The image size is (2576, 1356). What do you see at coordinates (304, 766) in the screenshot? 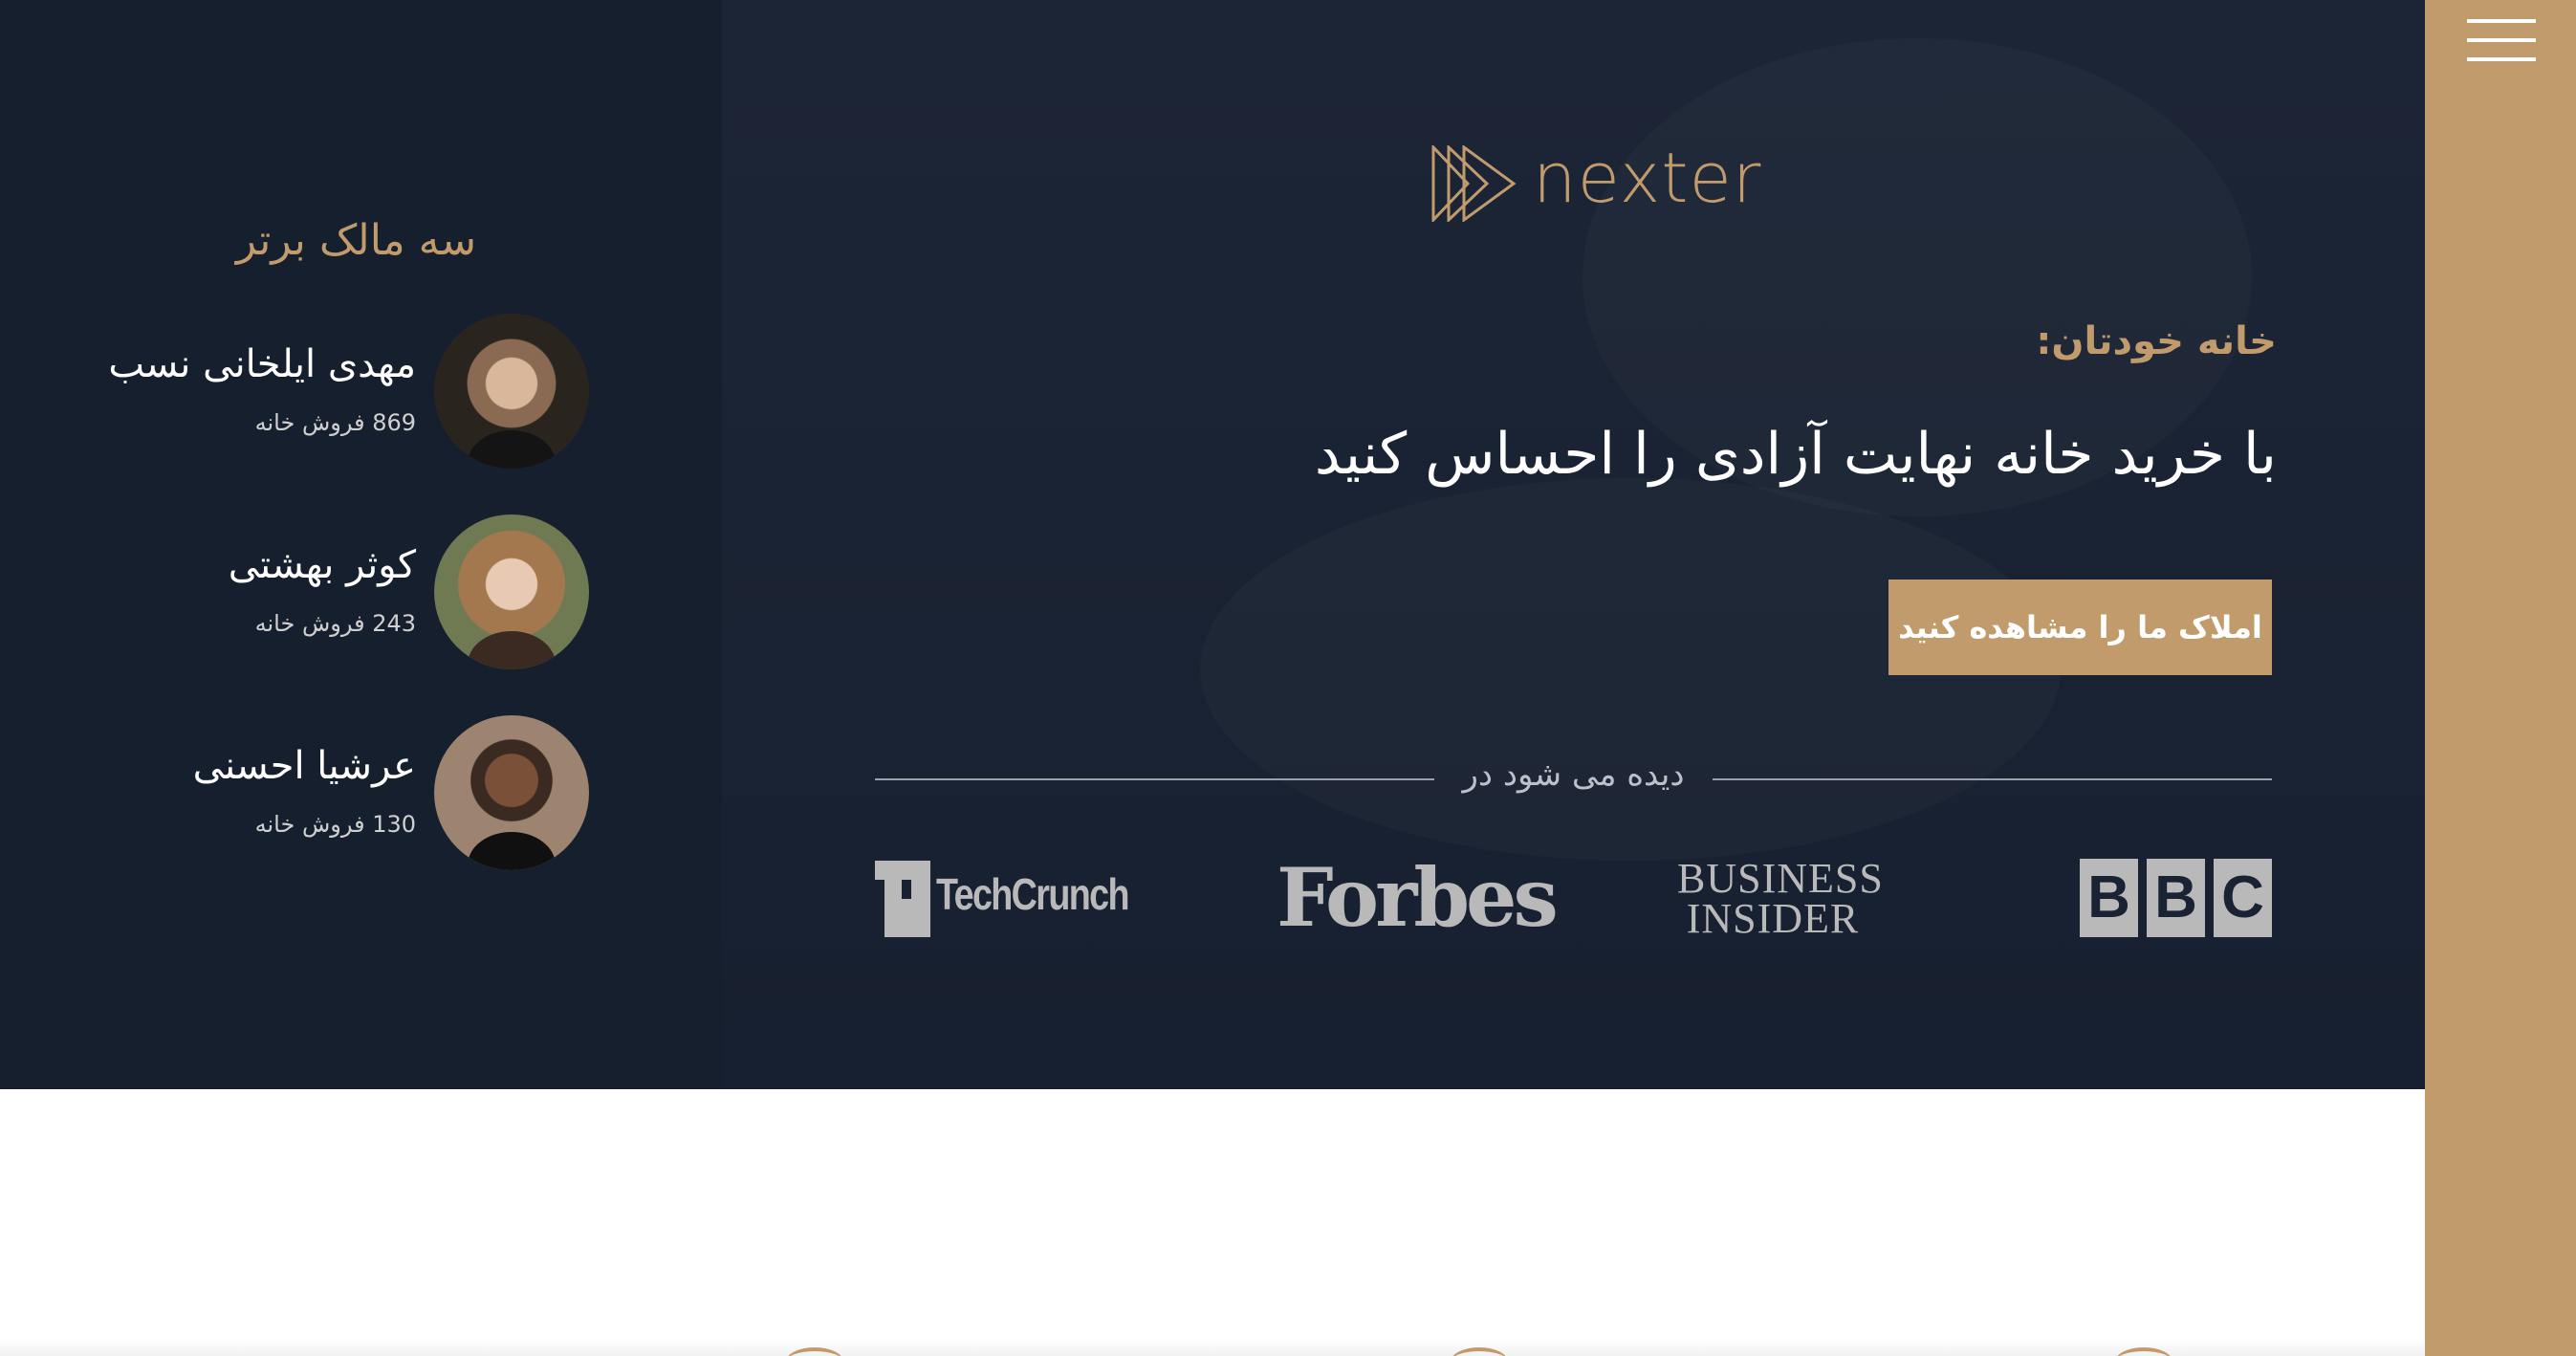
I see `realtor-name: عرشیا احسنی` at bounding box center [304, 766].